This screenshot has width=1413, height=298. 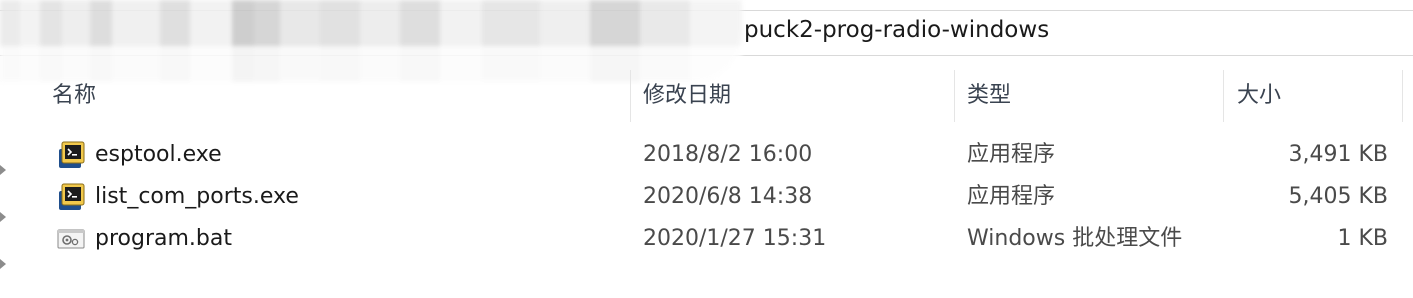 What do you see at coordinates (728, 196) in the screenshot?
I see `file-modified-date: 2020/6/8 14:38` at bounding box center [728, 196].